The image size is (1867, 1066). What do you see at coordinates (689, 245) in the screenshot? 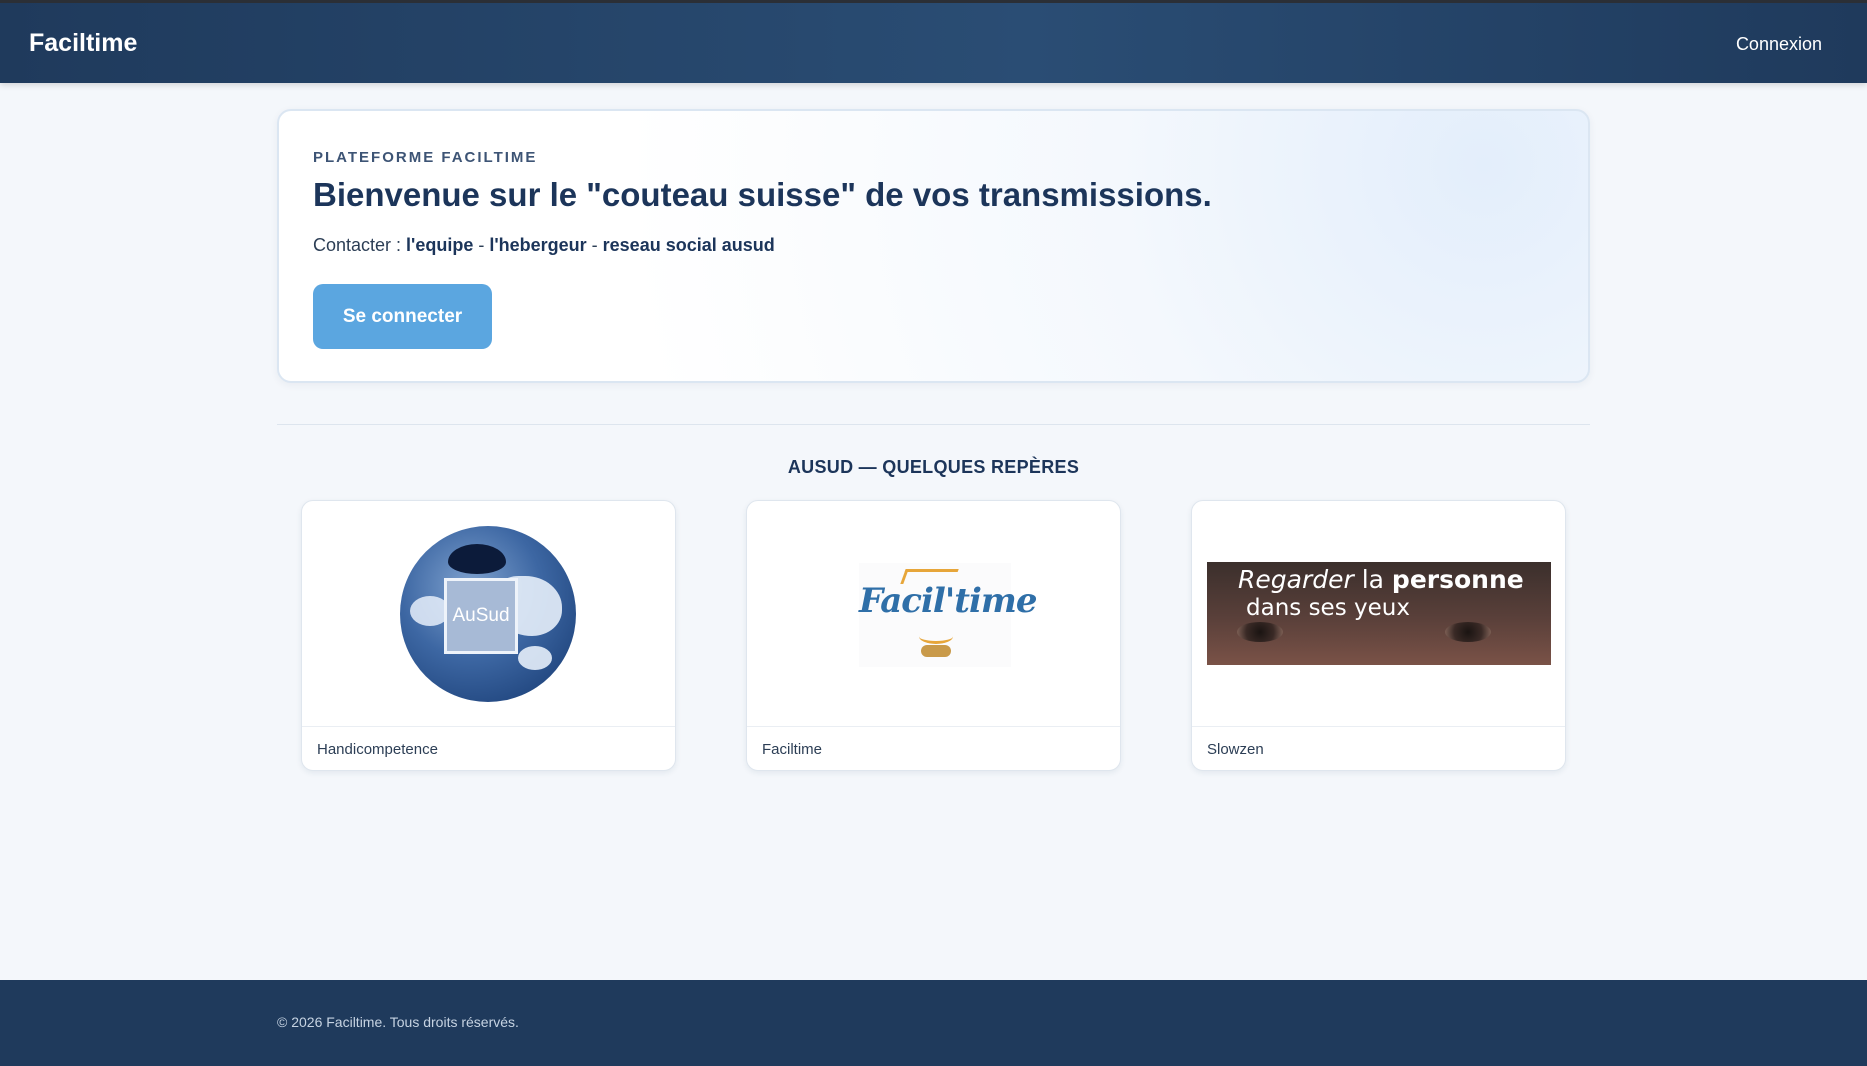
I see `contact-link-reseau-social: reseau social ausud` at bounding box center [689, 245].